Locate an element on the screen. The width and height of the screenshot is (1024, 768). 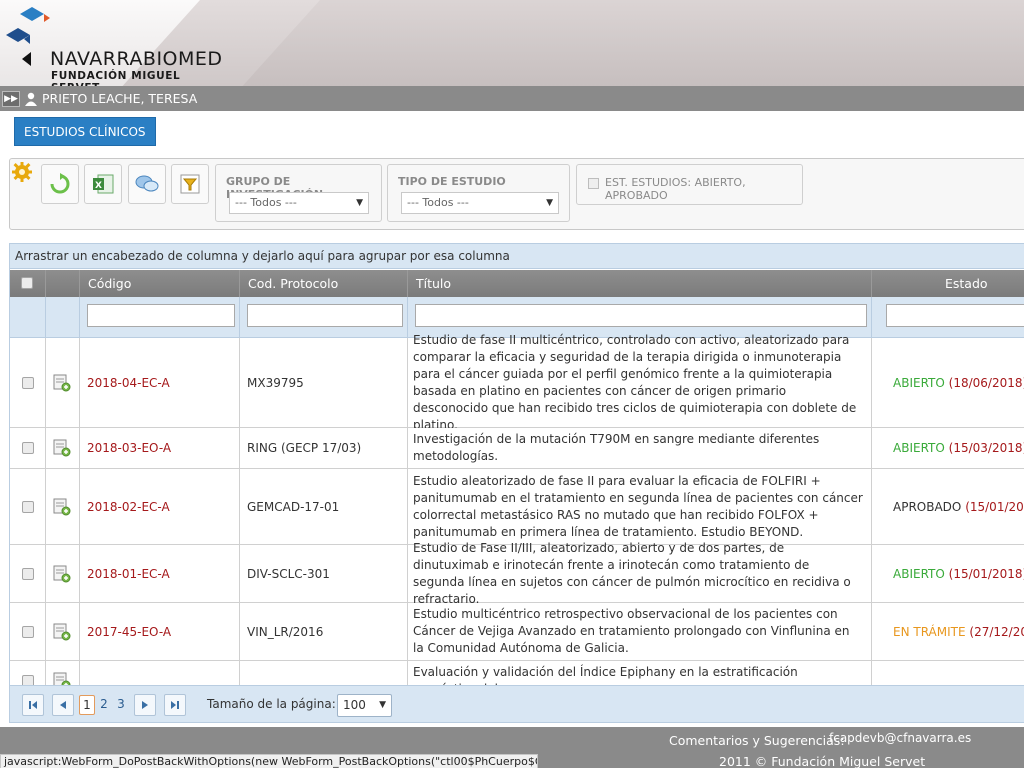
tab-estudios-clinicos: ESTUDIOS CLÍNICOS is located at coordinates (85, 131).